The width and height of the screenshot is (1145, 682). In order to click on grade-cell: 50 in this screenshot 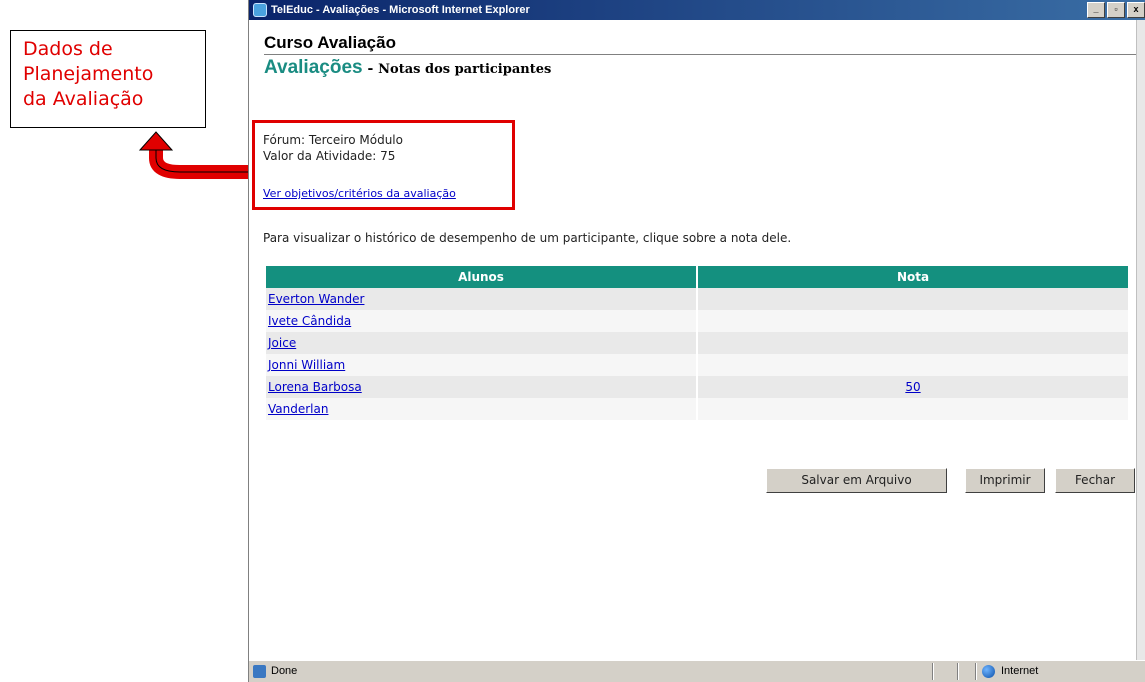, I will do `click(912, 387)`.